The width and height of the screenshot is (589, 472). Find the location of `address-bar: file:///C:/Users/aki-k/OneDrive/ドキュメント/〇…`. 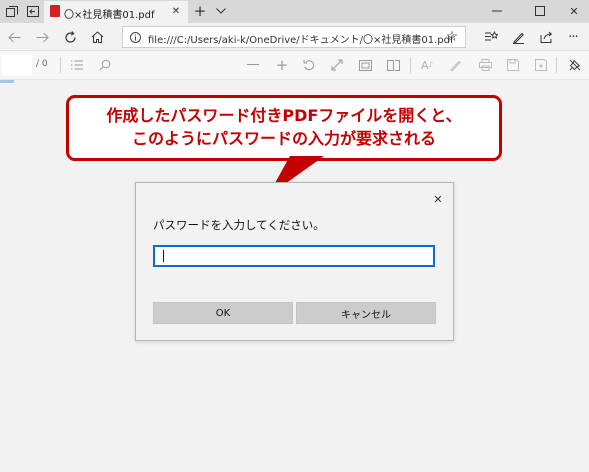

address-bar: file:///C:/Users/aki-k/OneDrive/ドキュメント/〇… is located at coordinates (294, 37).